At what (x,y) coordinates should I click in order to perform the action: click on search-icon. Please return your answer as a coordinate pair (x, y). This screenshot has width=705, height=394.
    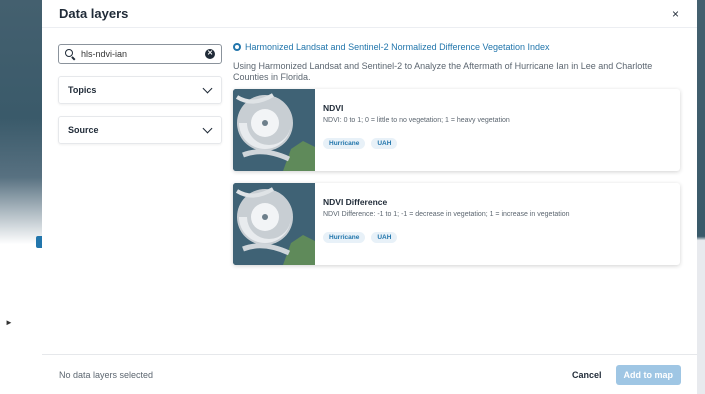
    Looking at the image, I should click on (70, 54).